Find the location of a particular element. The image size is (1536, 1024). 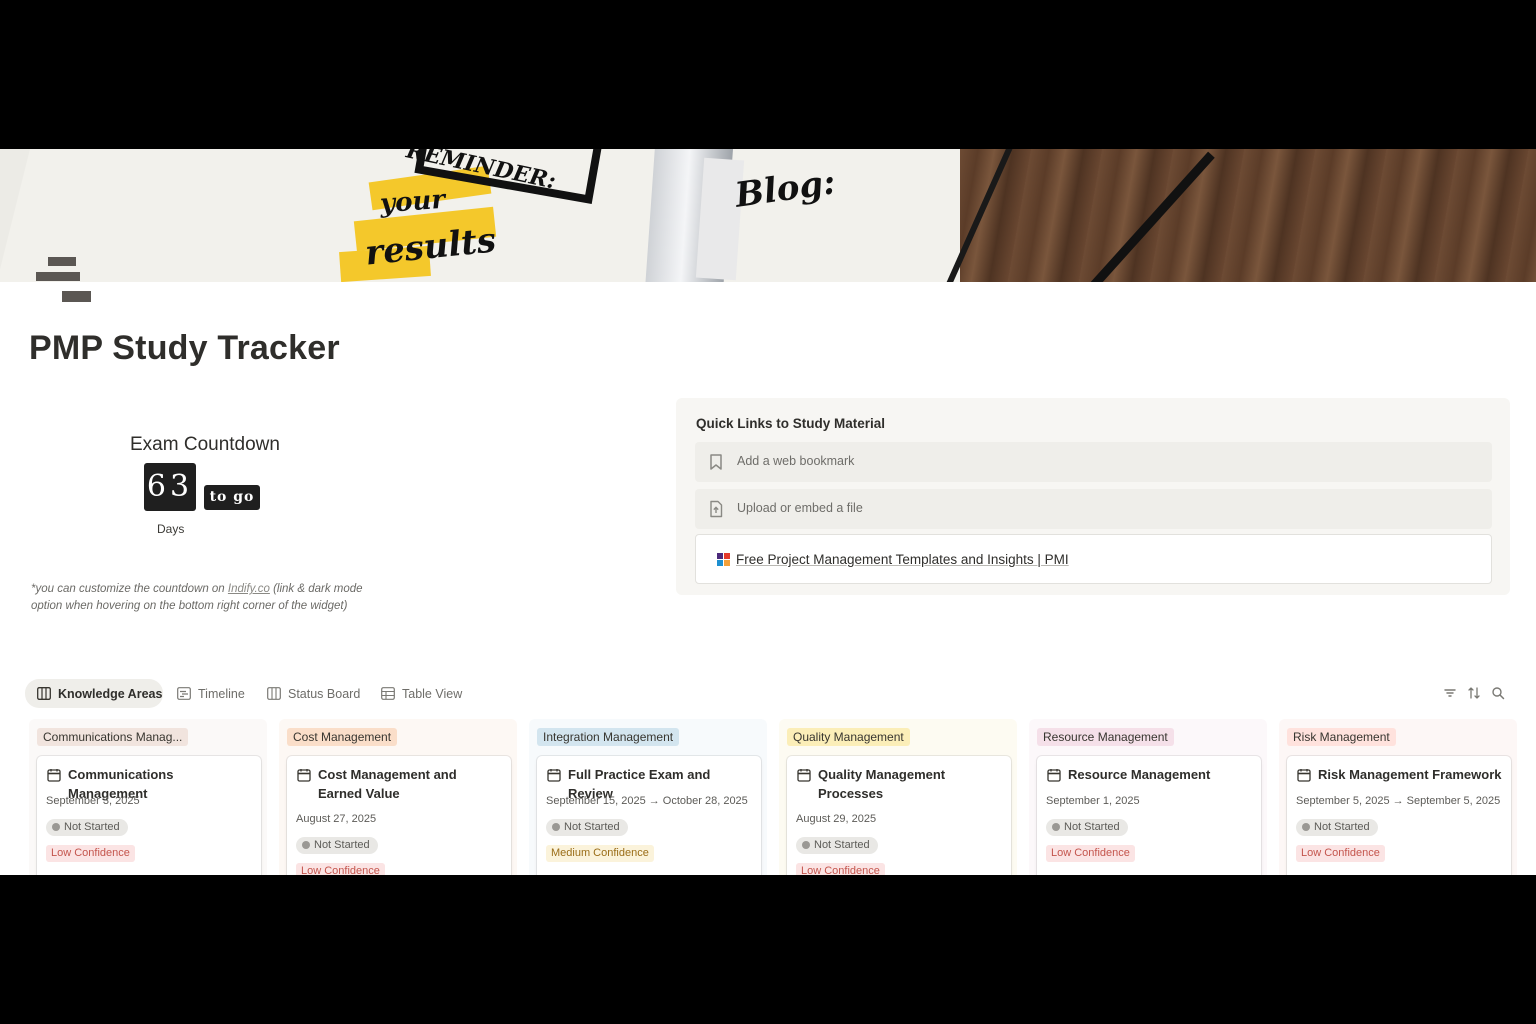

tab-knowledge-areas: Knowledge Areas is located at coordinates (94, 693).